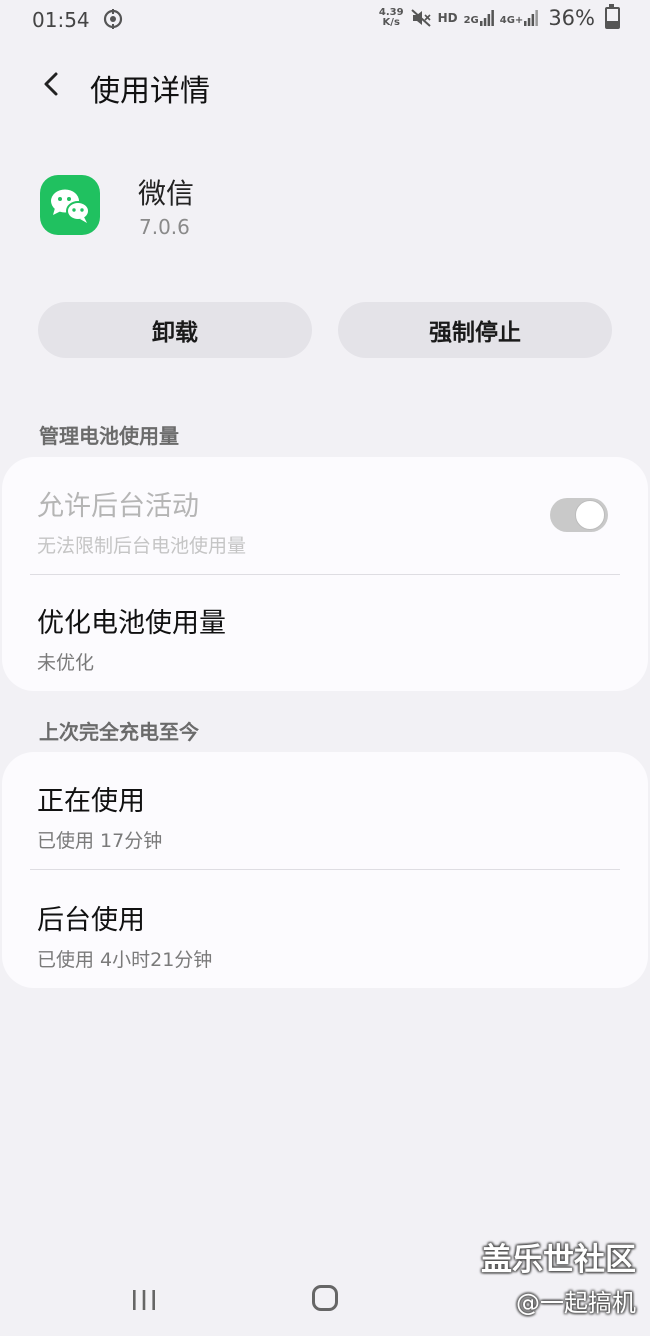  Describe the element at coordinates (166, 193) in the screenshot. I see `app-name: 微信` at that location.